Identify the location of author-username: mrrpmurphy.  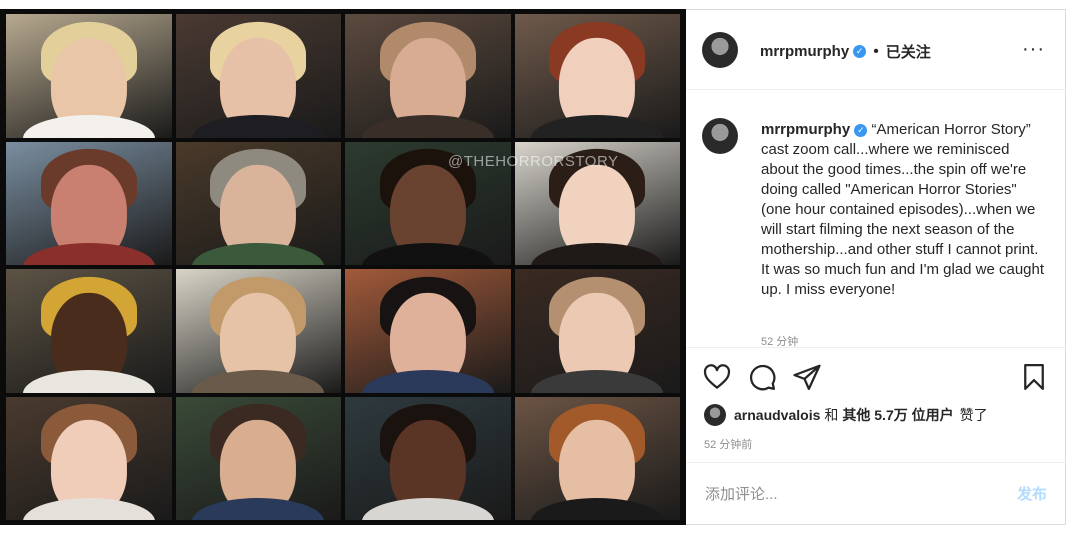
(804, 51).